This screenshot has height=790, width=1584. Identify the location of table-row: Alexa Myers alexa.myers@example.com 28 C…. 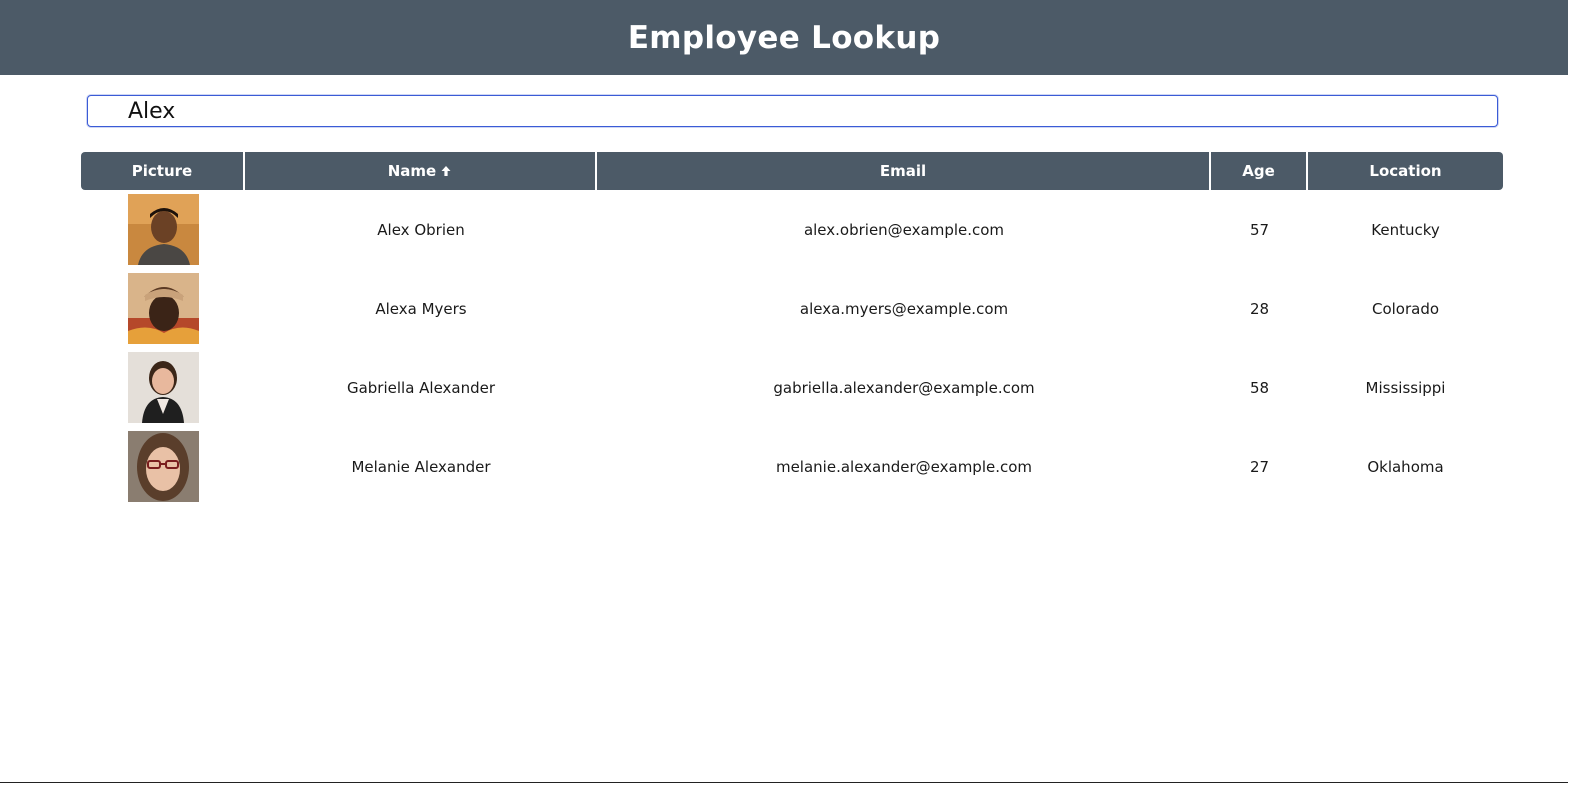
(792, 308).